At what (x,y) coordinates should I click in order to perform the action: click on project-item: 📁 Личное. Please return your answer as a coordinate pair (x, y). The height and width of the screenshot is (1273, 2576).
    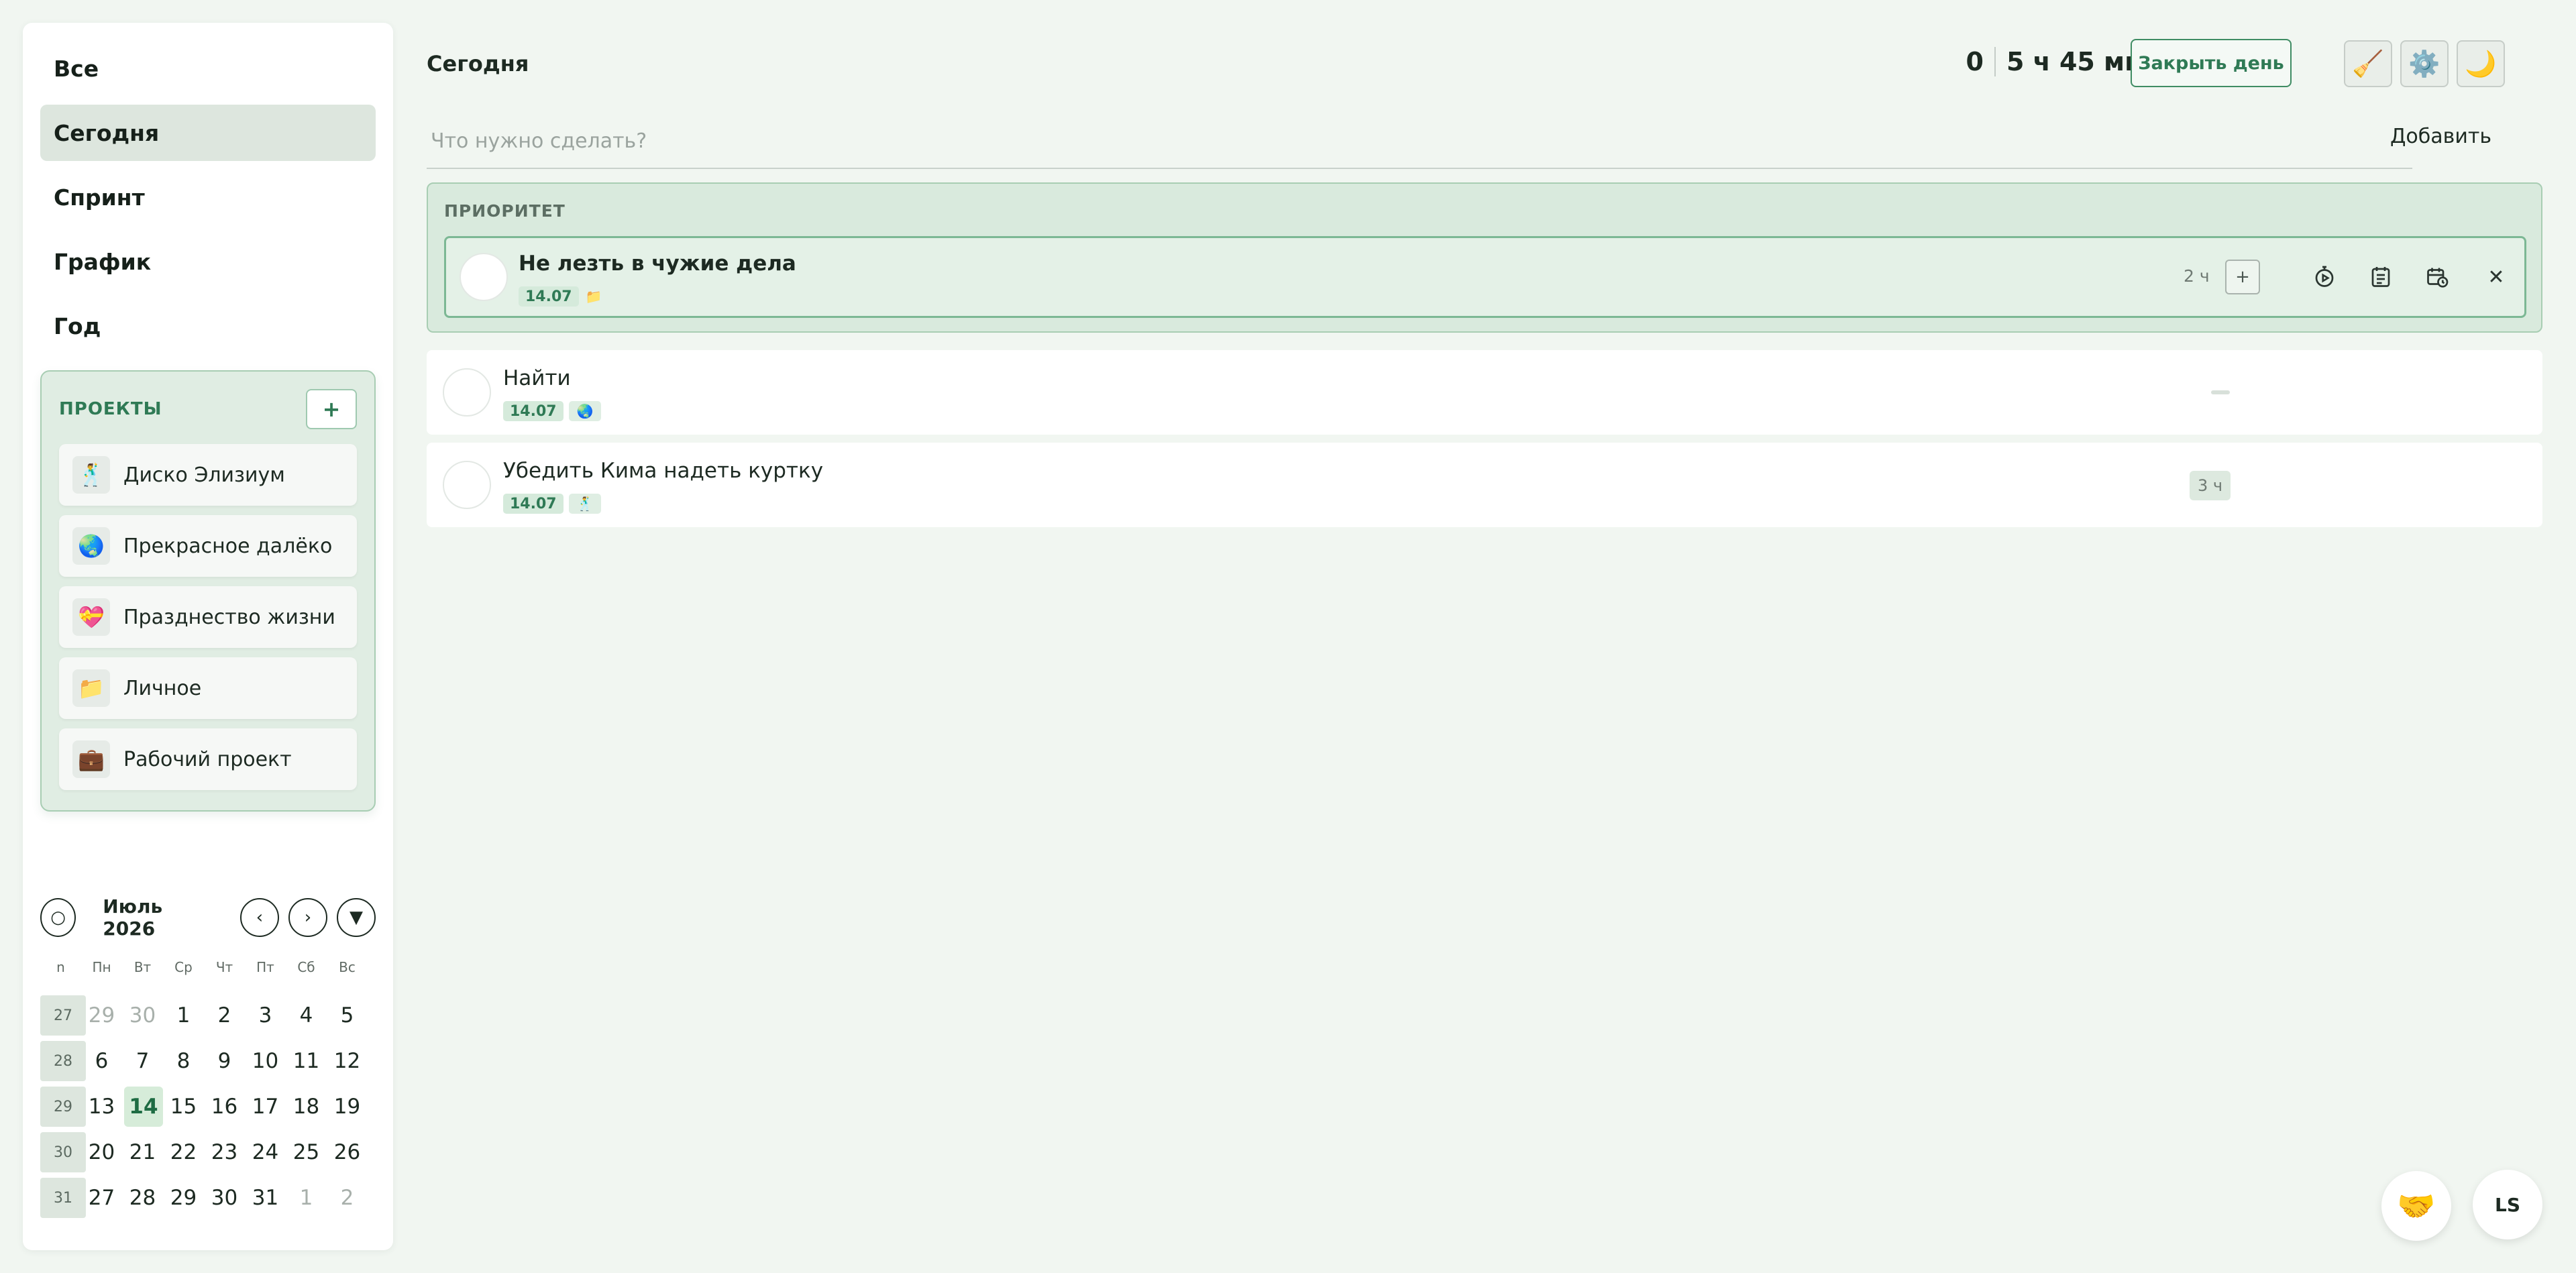
    Looking at the image, I should click on (208, 688).